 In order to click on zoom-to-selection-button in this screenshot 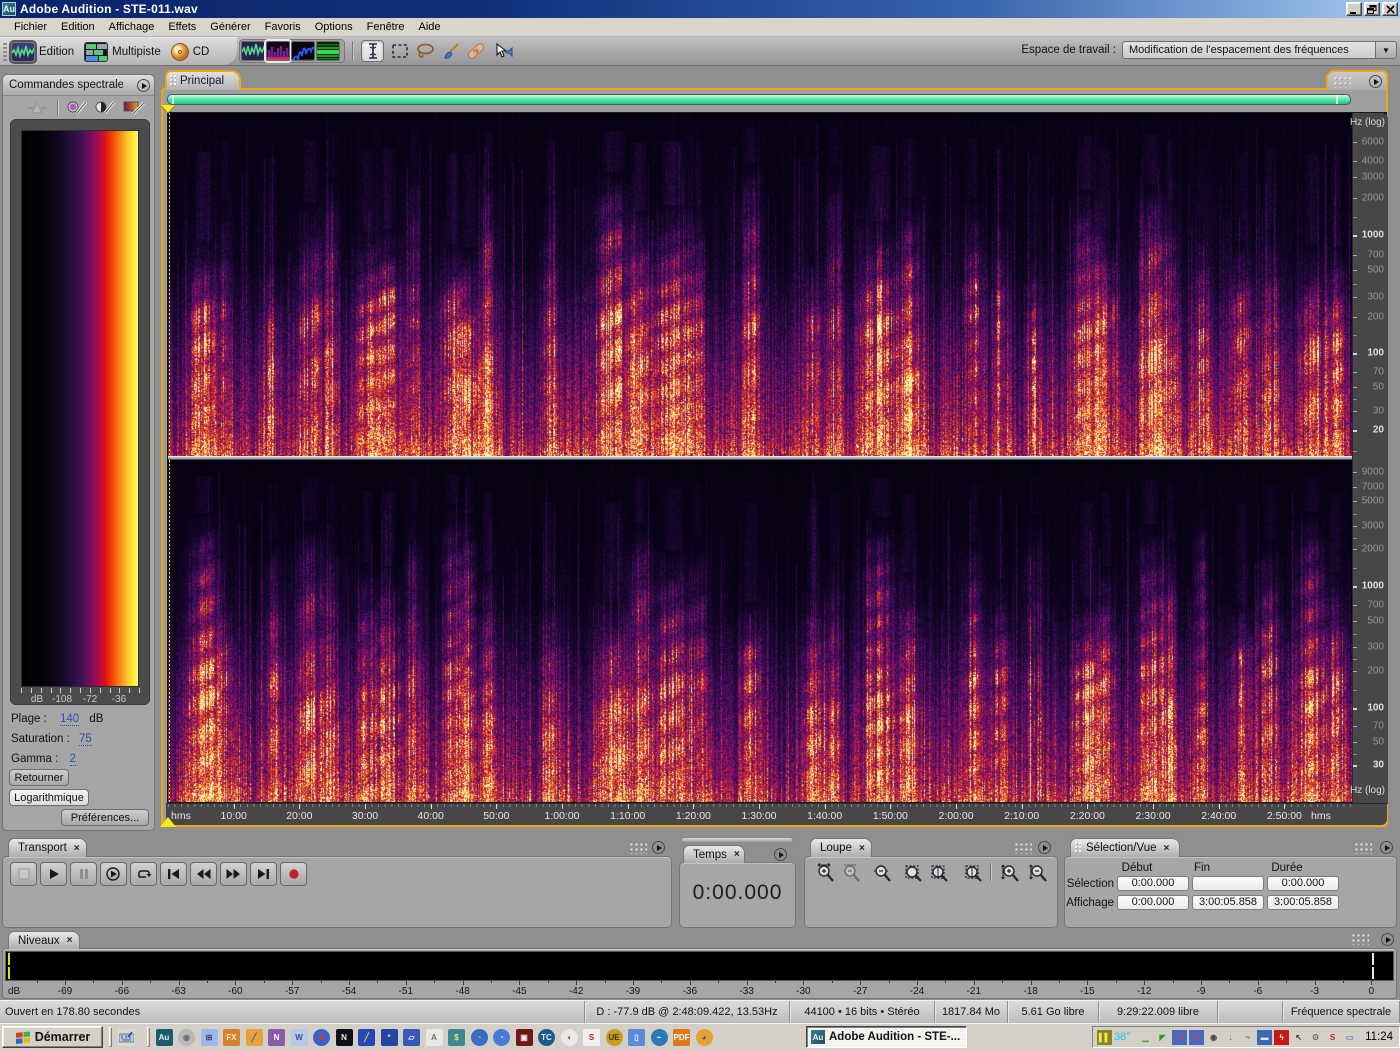, I will do `click(913, 872)`.